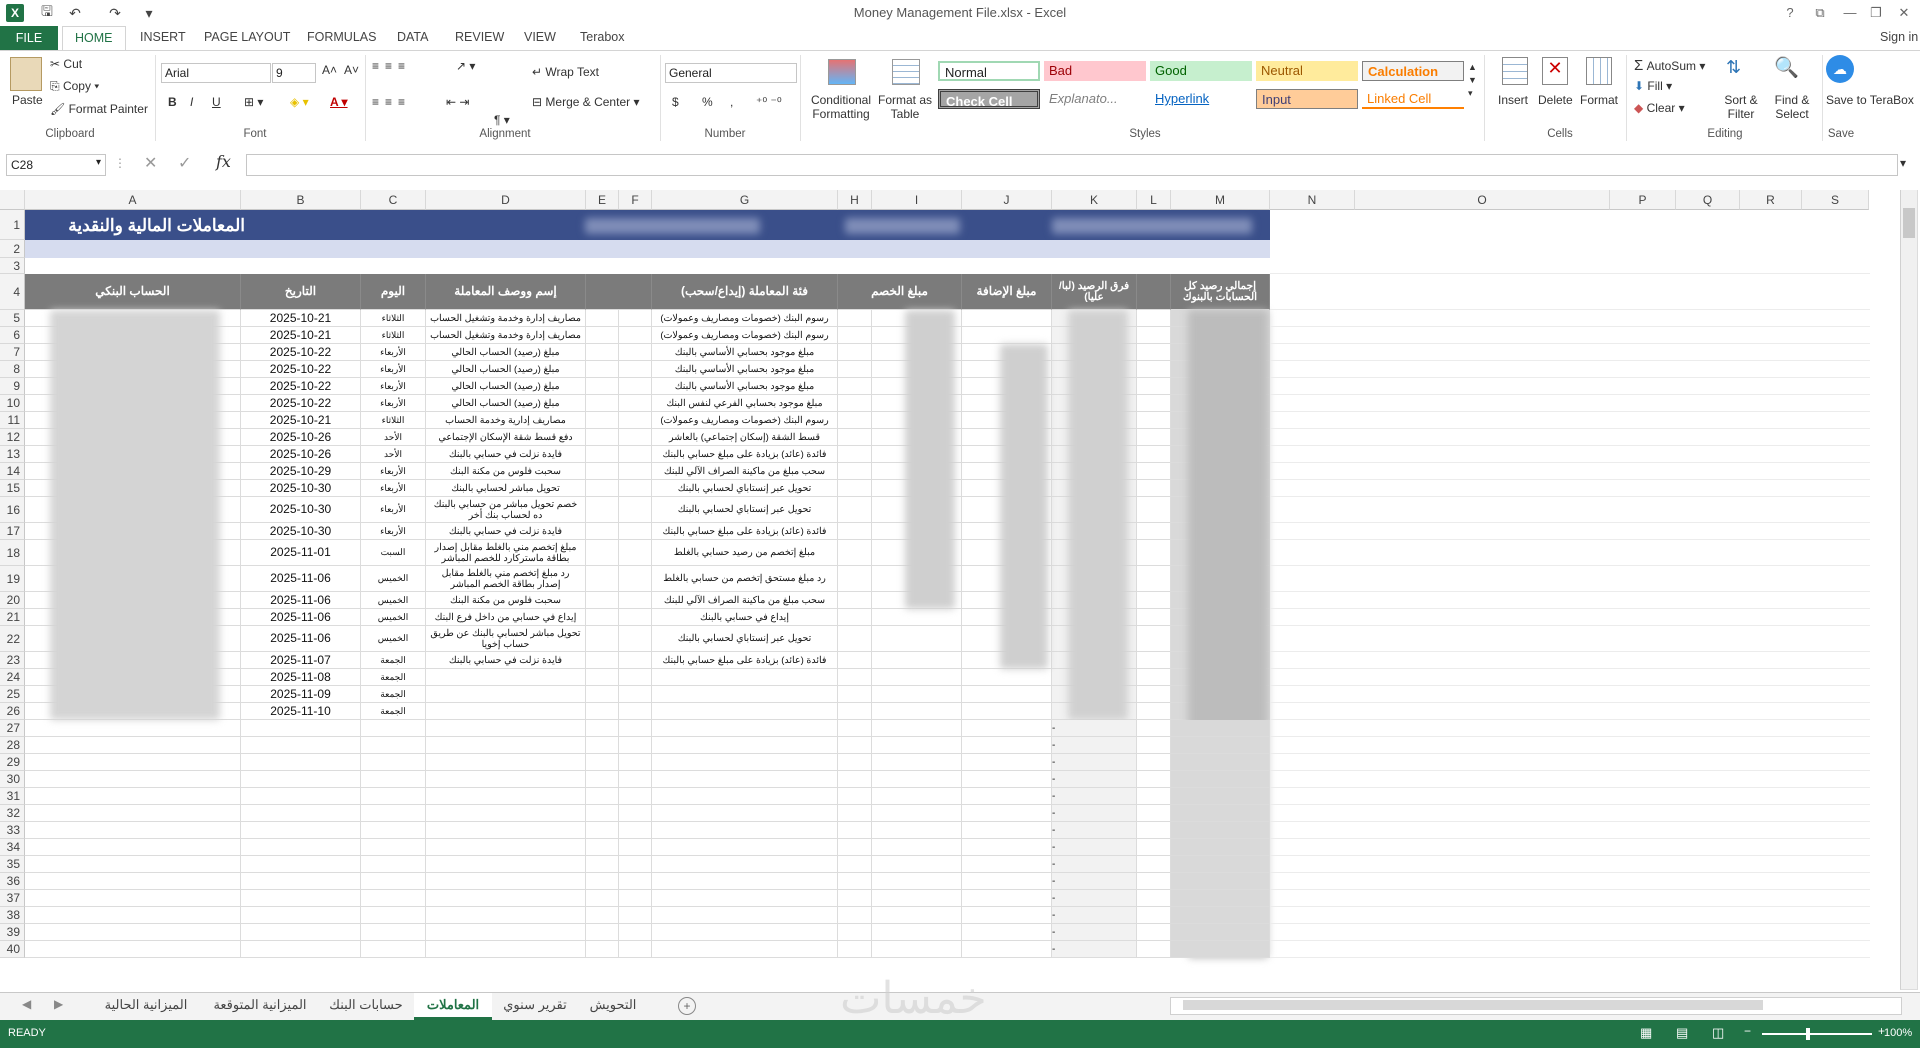 This screenshot has height=1048, width=1920. Describe the element at coordinates (1790, 13) in the screenshot. I see `help-icon: ?` at that location.